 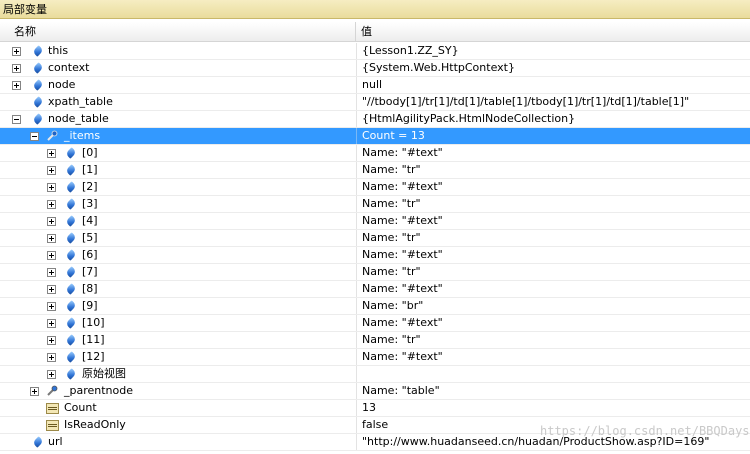 What do you see at coordinates (93, 356) in the screenshot?
I see `tree-row-name: [12]` at bounding box center [93, 356].